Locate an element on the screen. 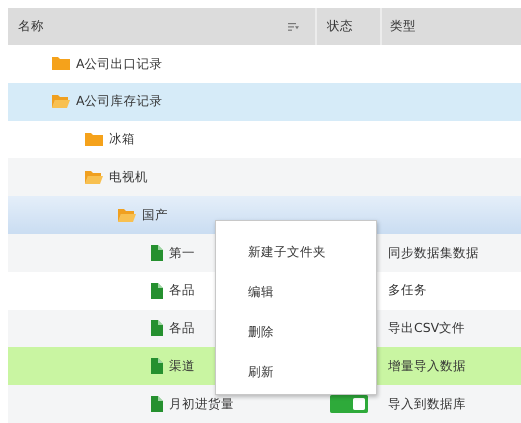  toggle-switch is located at coordinates (349, 404).